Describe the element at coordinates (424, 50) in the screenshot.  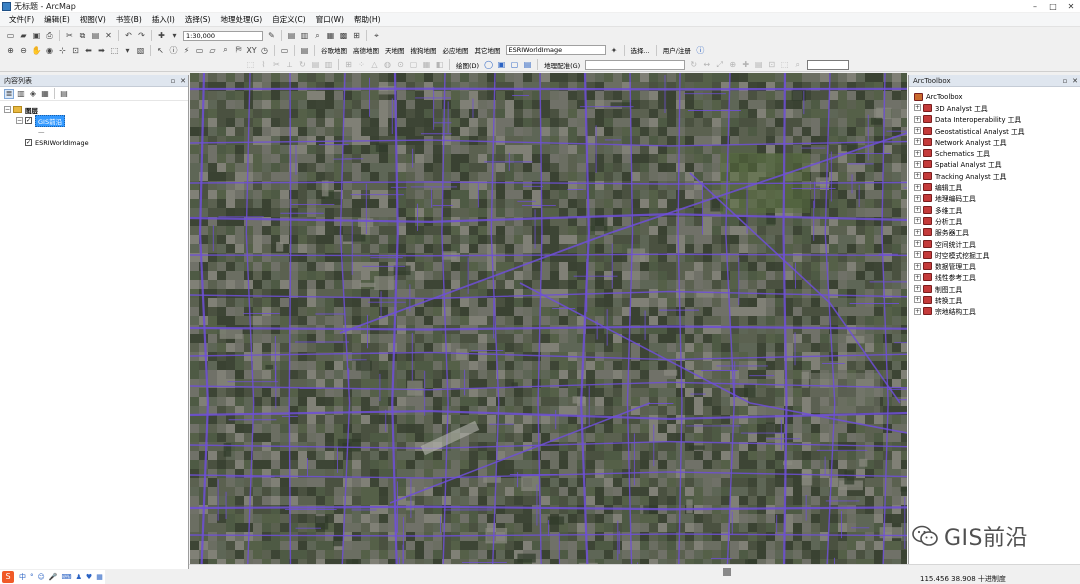
I see `basemap-sogou-menu: 搜狗地图` at that location.